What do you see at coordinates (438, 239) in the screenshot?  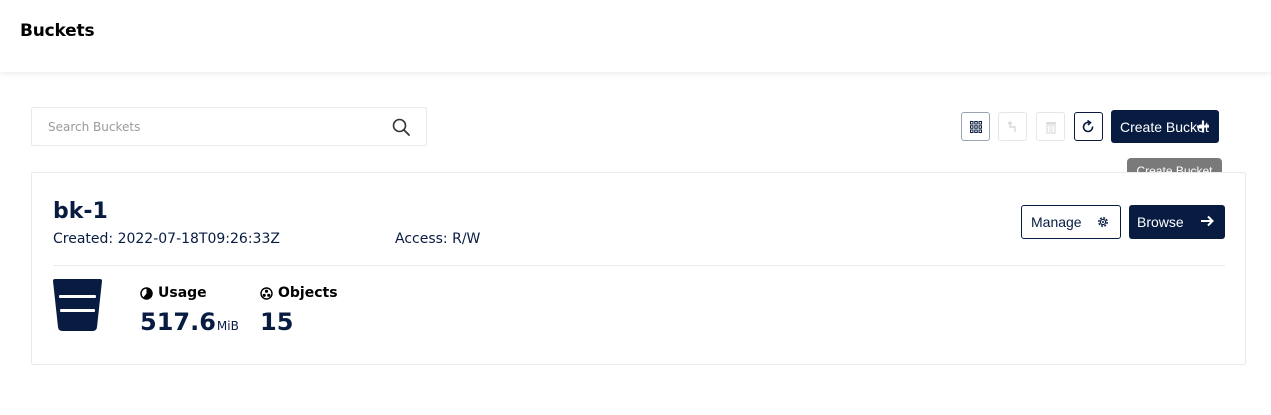 I see `bucket-access: Access: R/W` at bounding box center [438, 239].